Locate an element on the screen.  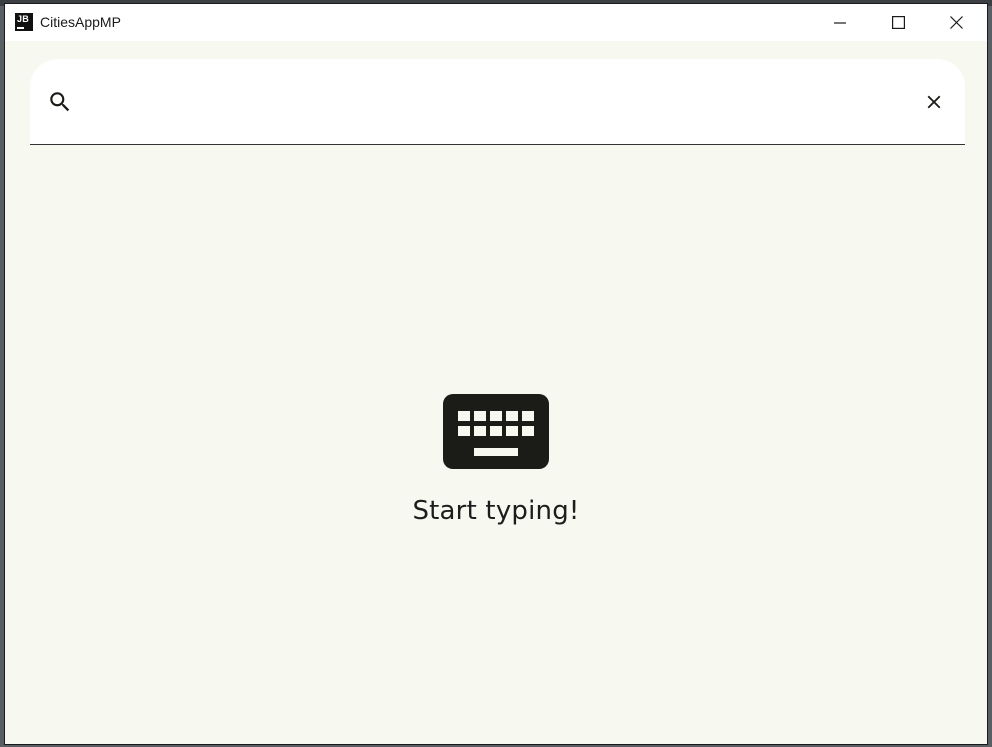
minimize-button is located at coordinates (840, 22).